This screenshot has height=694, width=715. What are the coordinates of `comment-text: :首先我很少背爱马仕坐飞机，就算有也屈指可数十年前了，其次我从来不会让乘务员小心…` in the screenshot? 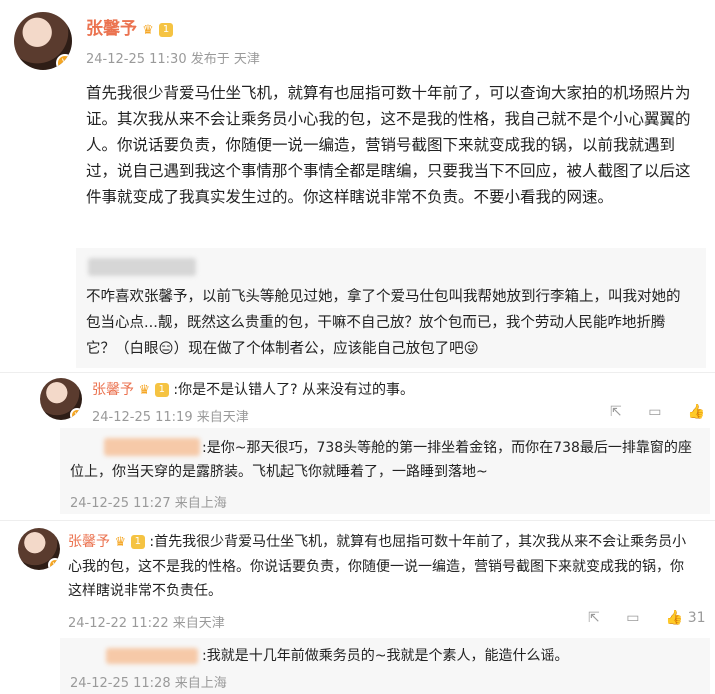 It's located at (377, 566).